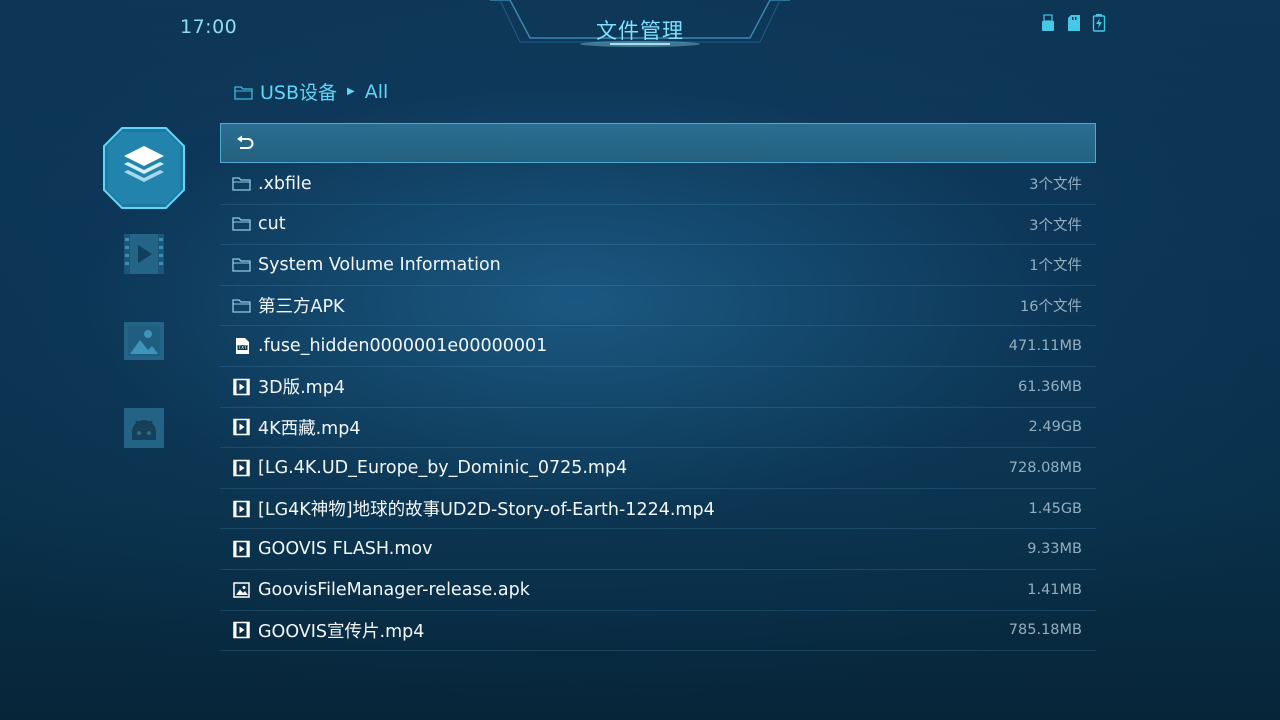 The image size is (1280, 720). Describe the element at coordinates (272, 224) in the screenshot. I see `file-name: cut` at that location.